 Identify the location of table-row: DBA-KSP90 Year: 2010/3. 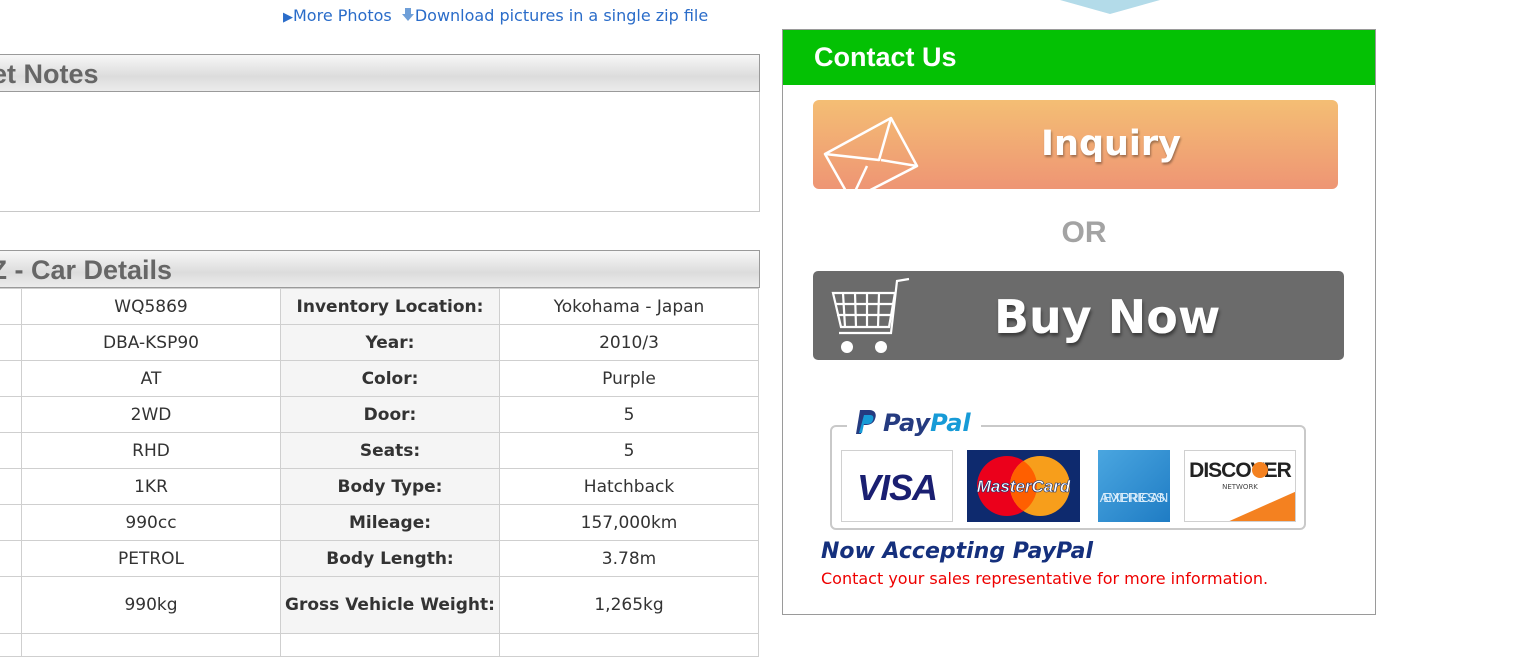
(379, 342).